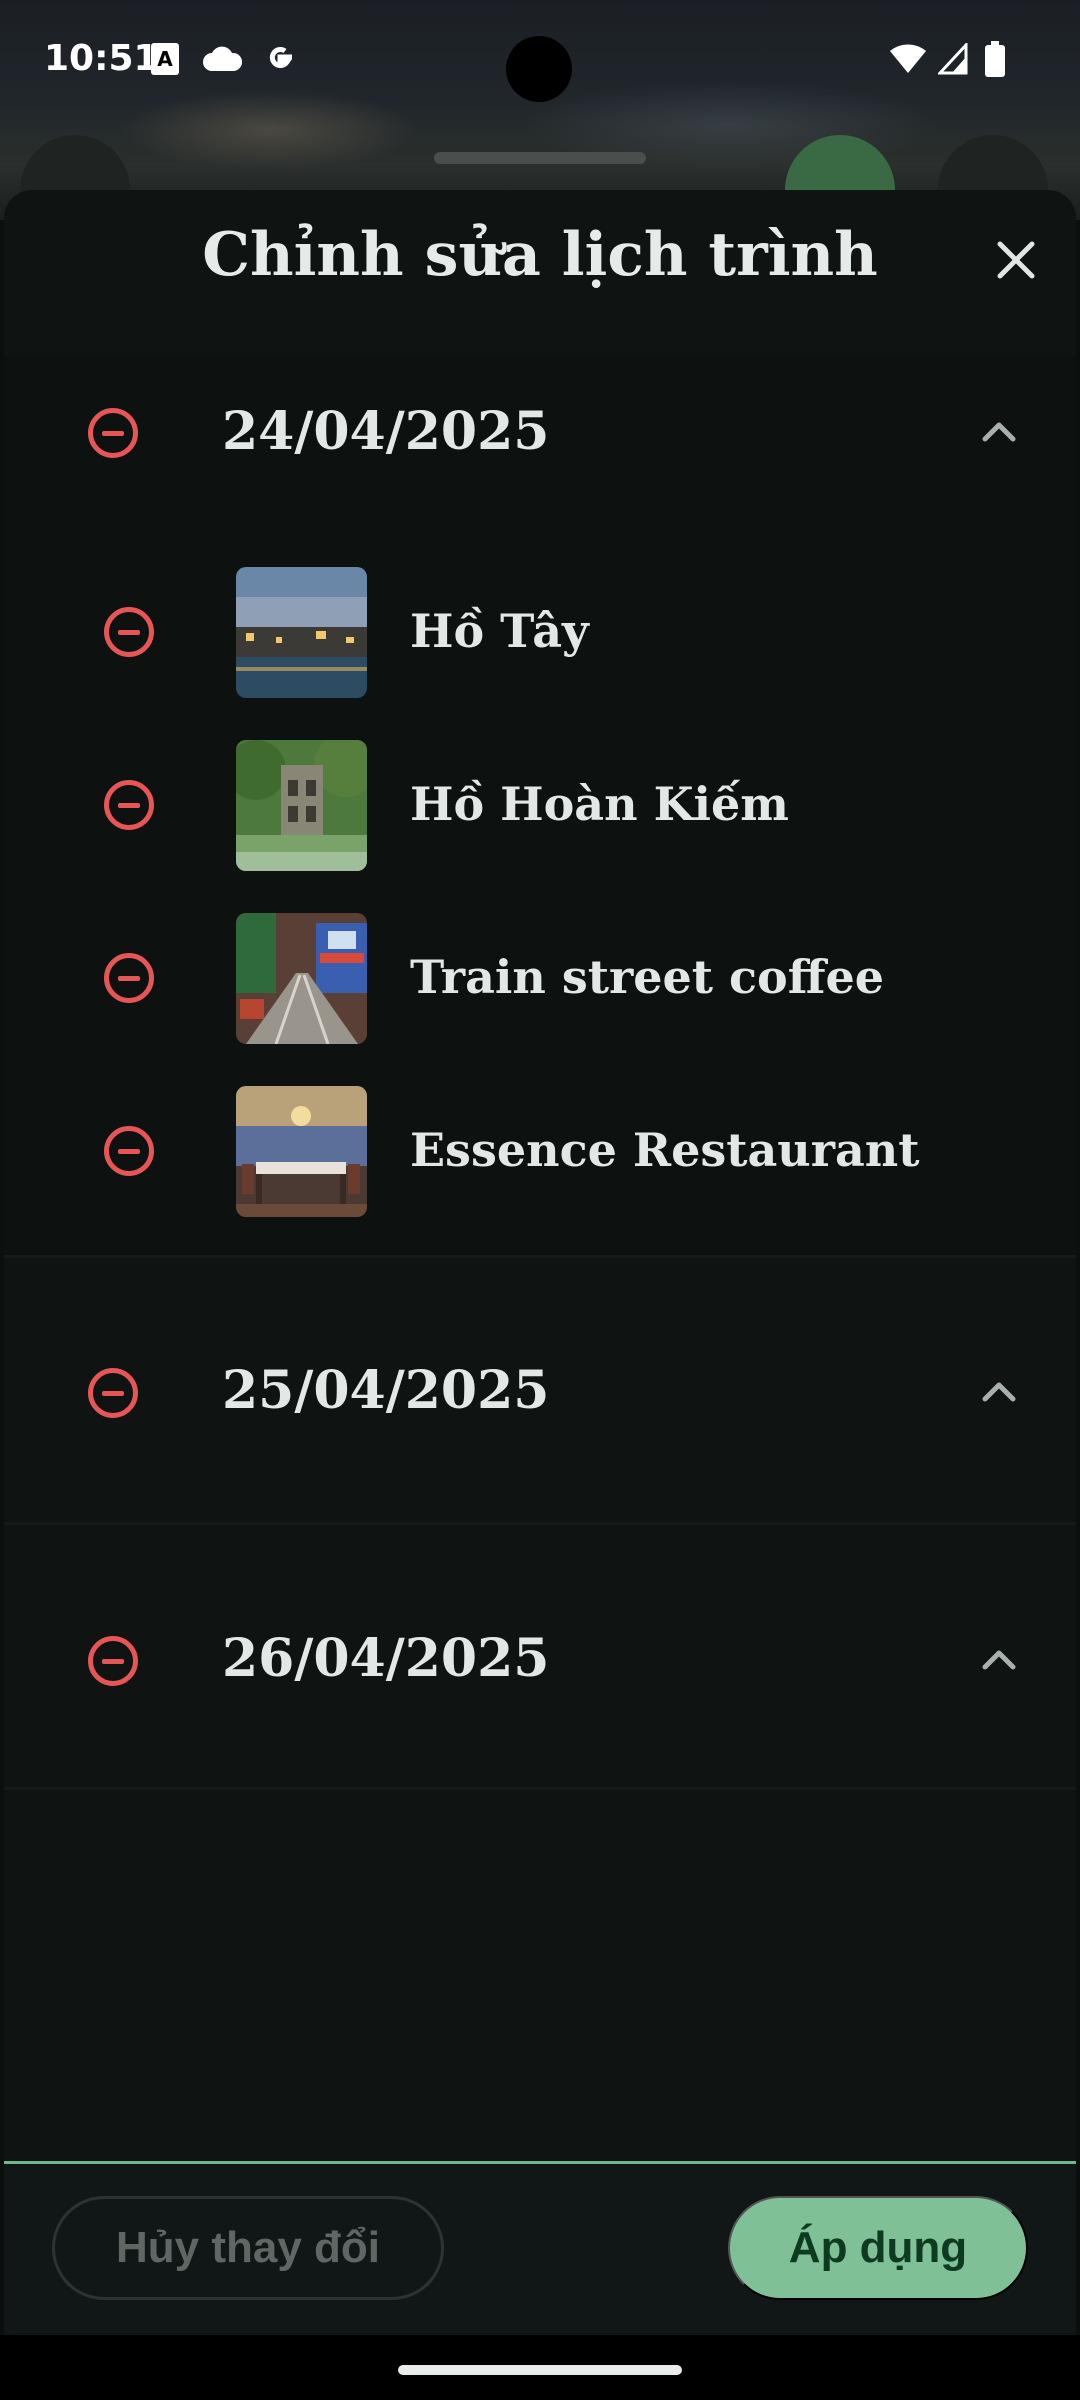  Describe the element at coordinates (222, 59) in the screenshot. I see `cloud-icon` at that location.